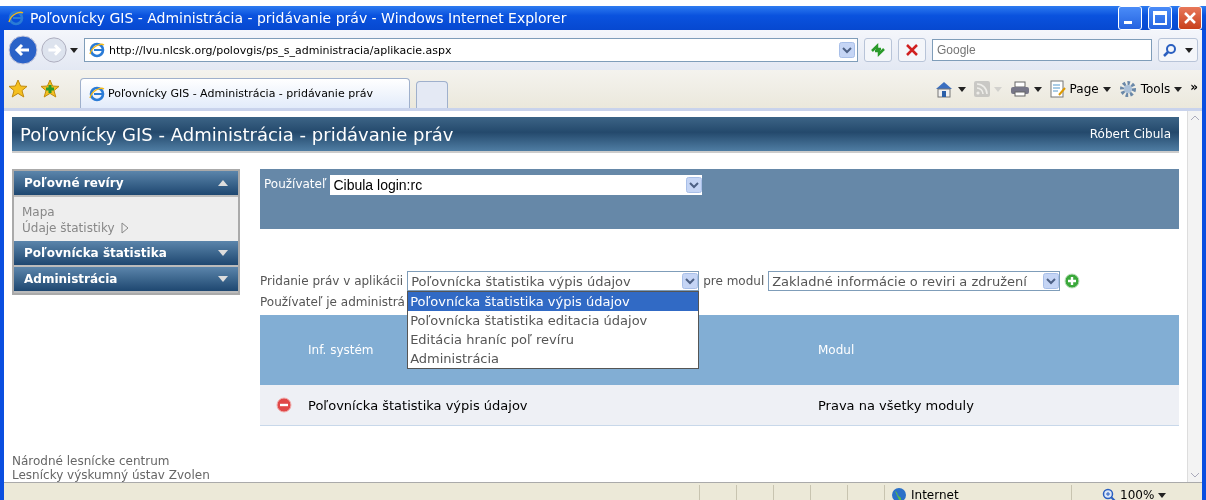 This screenshot has height=500, width=1206. Describe the element at coordinates (896, 405) in the screenshot. I see `table-cell: Prava na všetky moduly` at that location.